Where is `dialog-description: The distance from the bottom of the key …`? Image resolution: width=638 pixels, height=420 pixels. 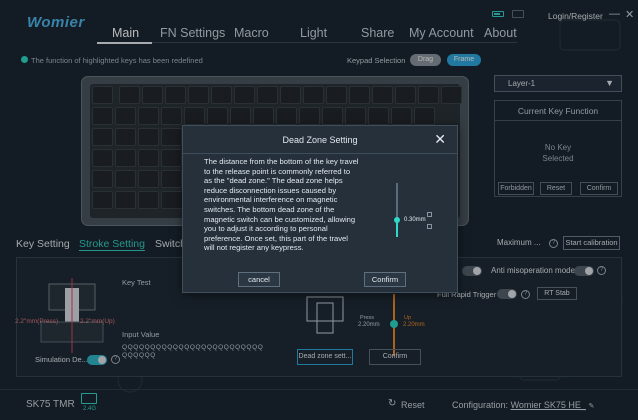
dialog-description: The distance from the bottom of the key … is located at coordinates (281, 205).